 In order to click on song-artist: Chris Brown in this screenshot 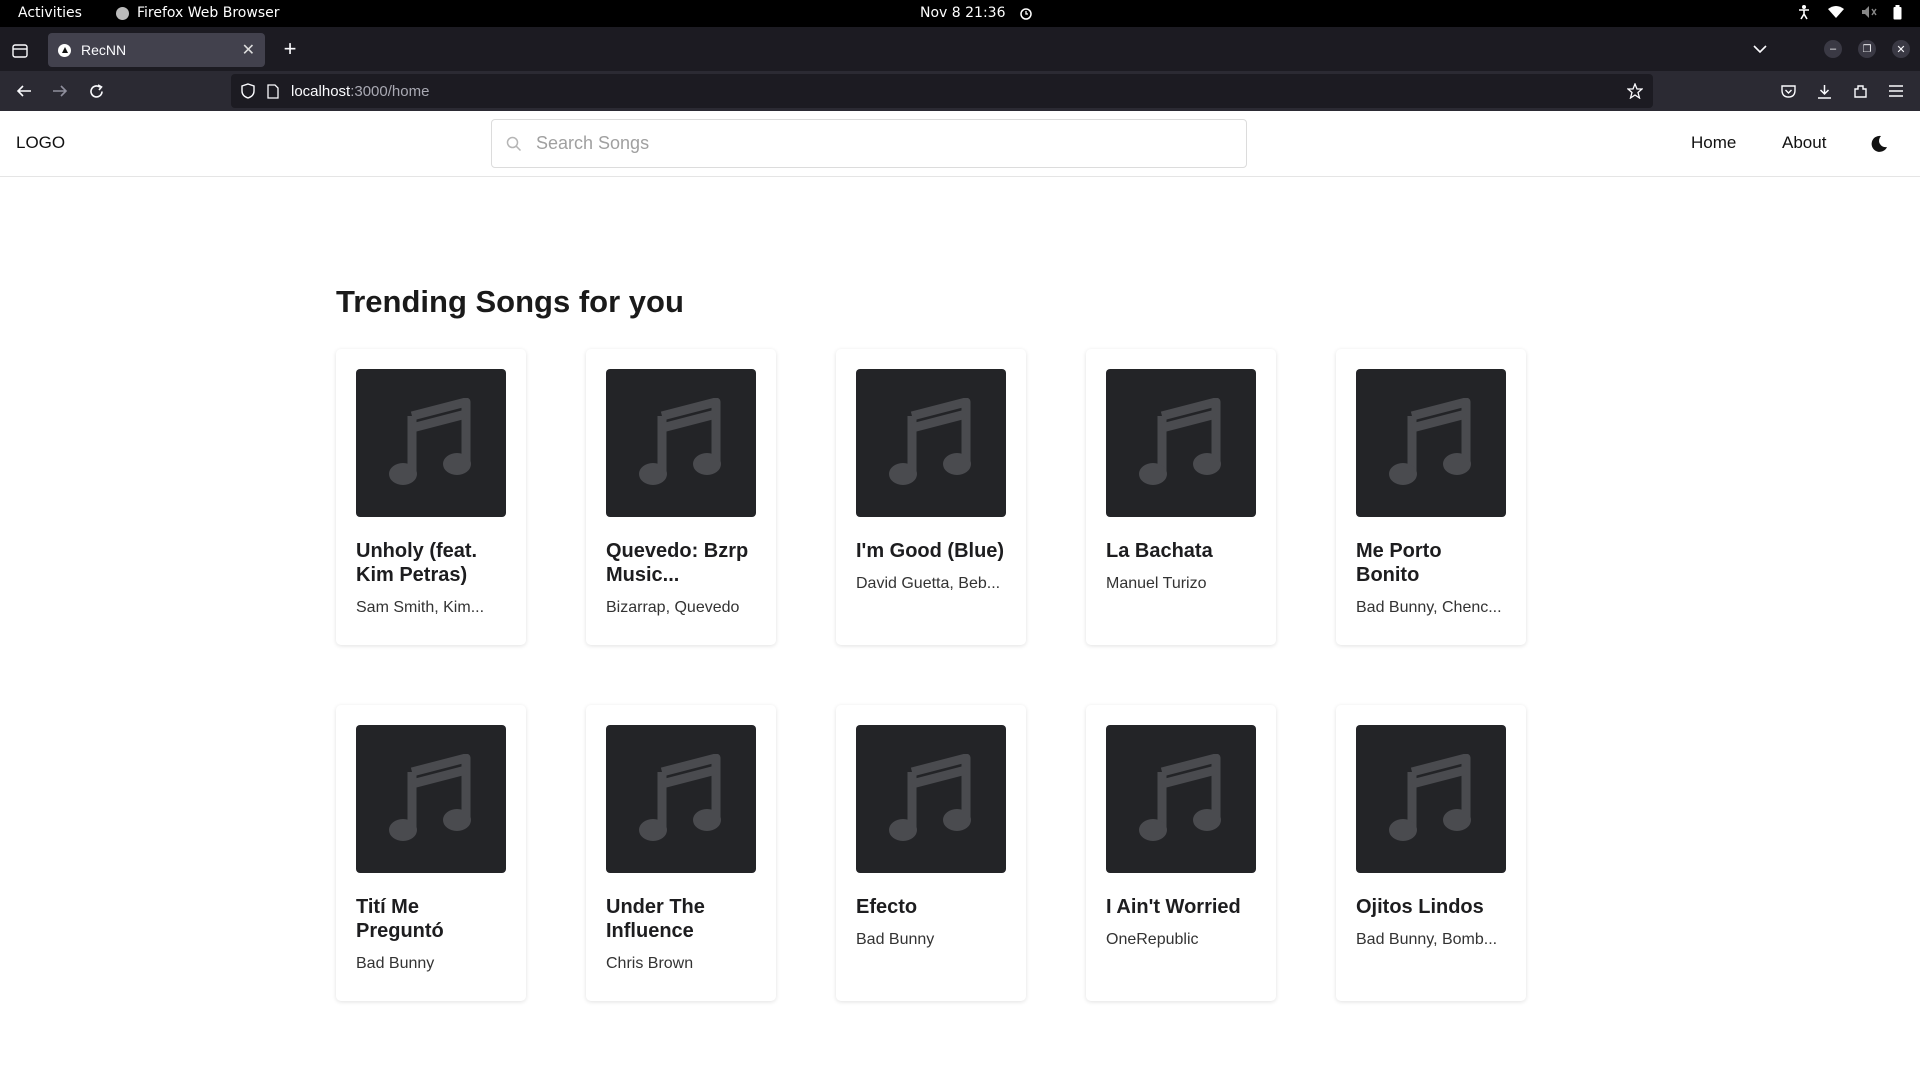, I will do `click(650, 963)`.